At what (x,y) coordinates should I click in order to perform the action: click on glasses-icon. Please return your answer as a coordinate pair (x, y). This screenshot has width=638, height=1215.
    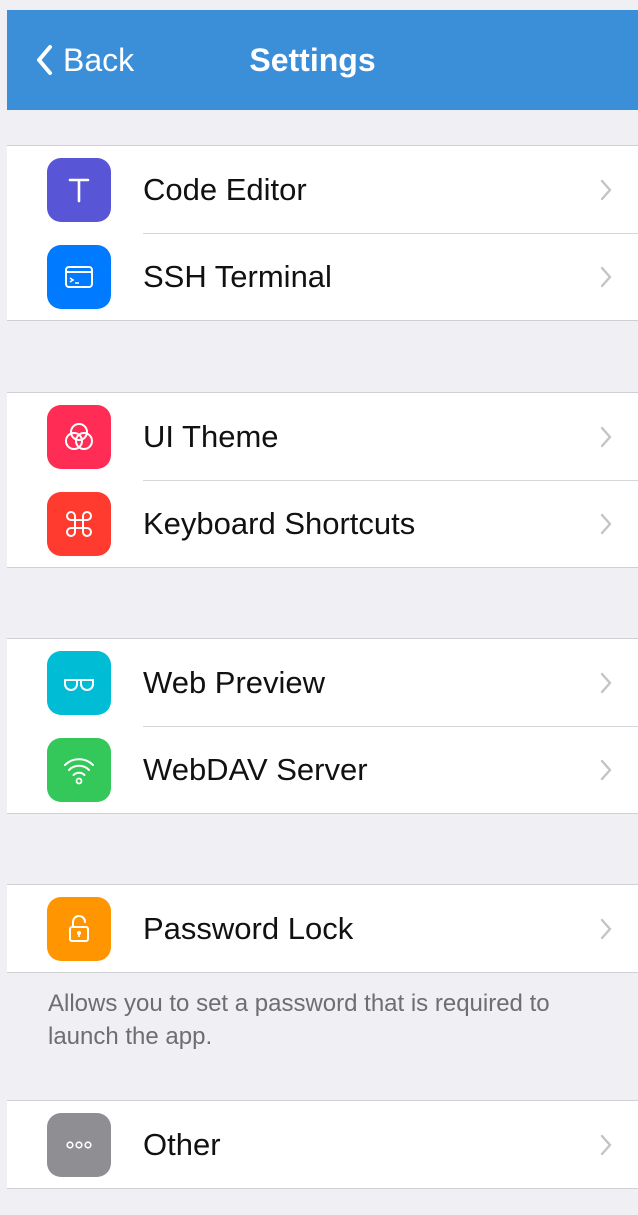
    Looking at the image, I should click on (79, 682).